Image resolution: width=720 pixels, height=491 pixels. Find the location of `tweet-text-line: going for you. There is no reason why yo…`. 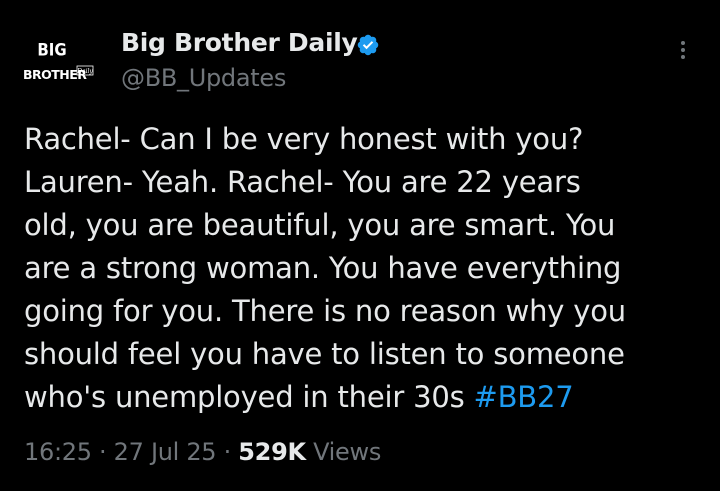

tweet-text-line: going for you. There is no reason why yo… is located at coordinates (325, 311).